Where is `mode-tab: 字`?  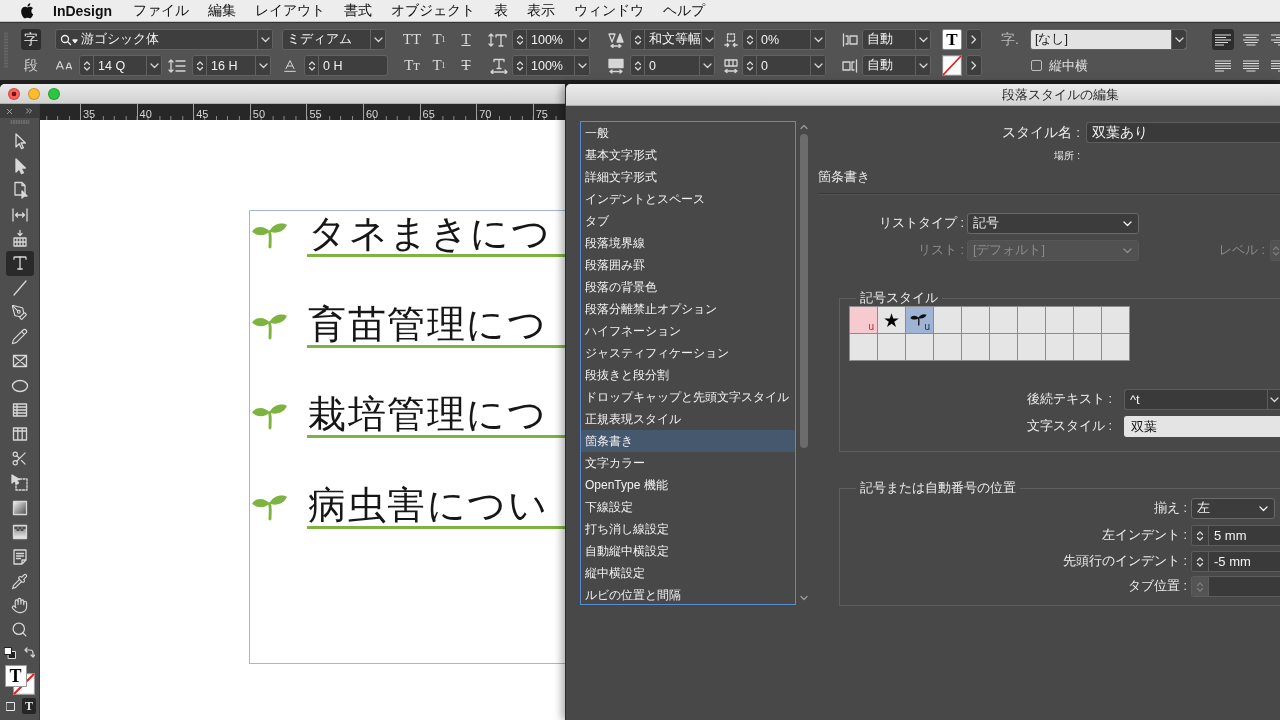 mode-tab: 字 is located at coordinates (31, 39).